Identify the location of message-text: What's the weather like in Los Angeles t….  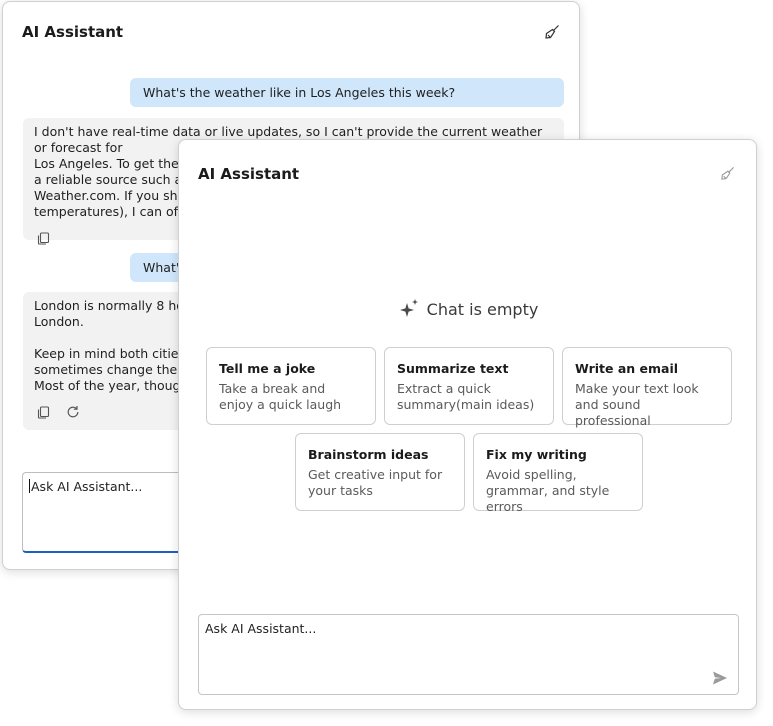
(299, 92).